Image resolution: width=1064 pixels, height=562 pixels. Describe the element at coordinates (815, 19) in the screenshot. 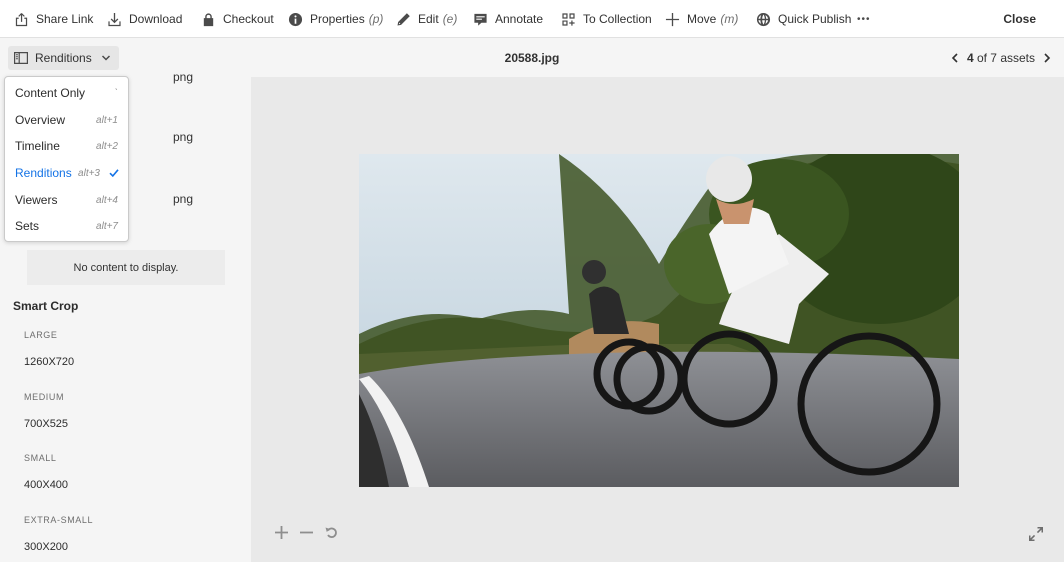

I see `quick-publish-label: Quick Publish` at that location.